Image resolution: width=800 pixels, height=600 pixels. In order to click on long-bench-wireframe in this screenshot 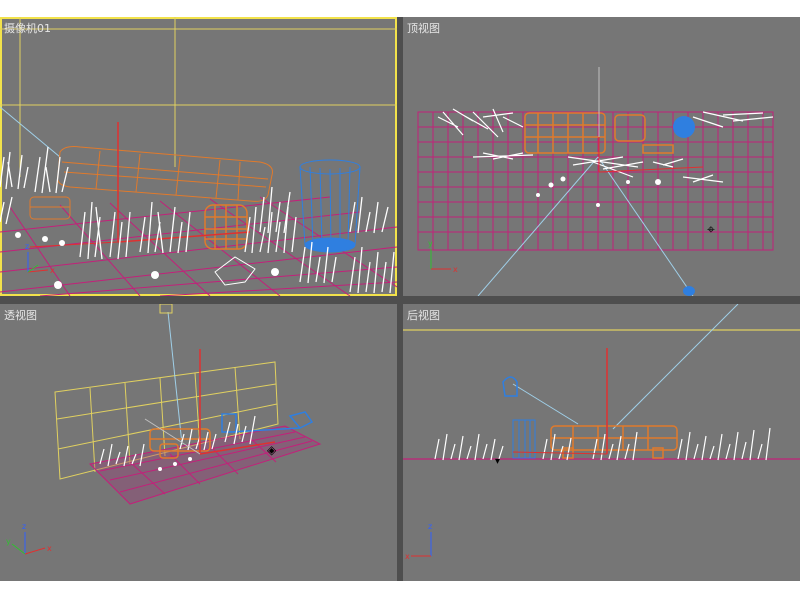, I will do `click(165, 174)`.